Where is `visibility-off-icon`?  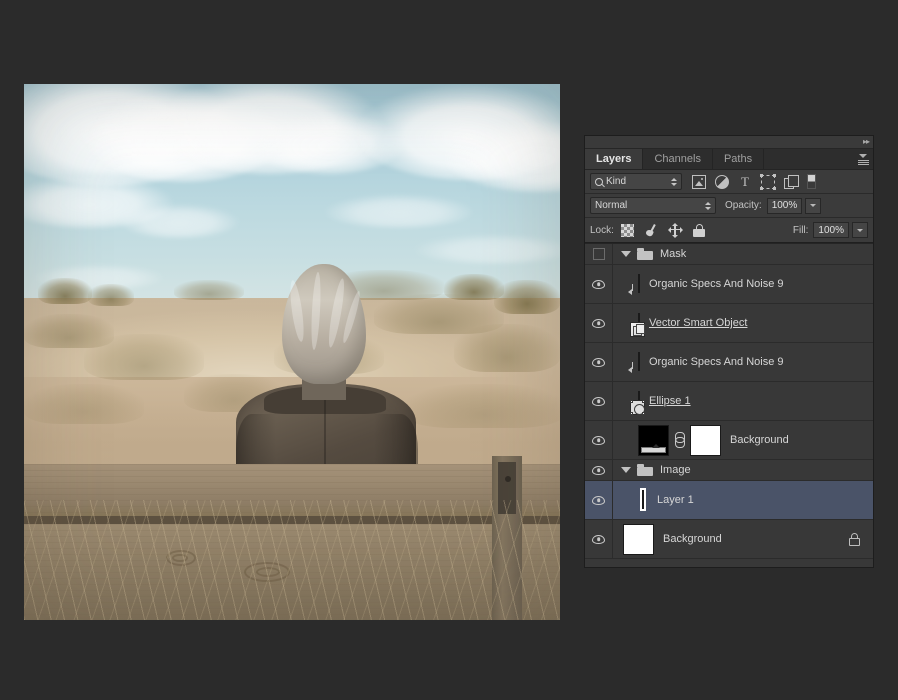 visibility-off-icon is located at coordinates (598, 254).